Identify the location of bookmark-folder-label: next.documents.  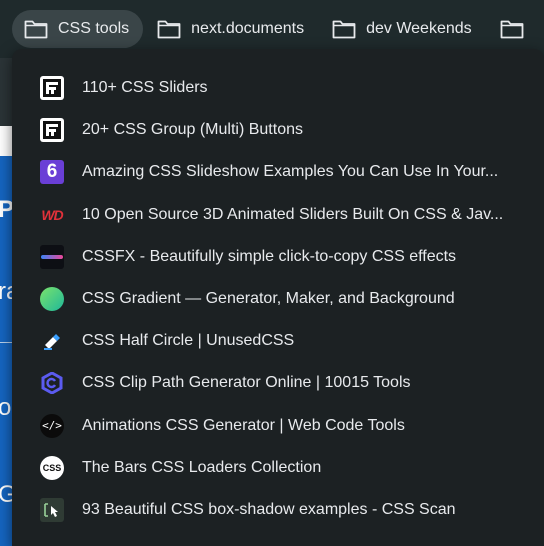
(248, 28).